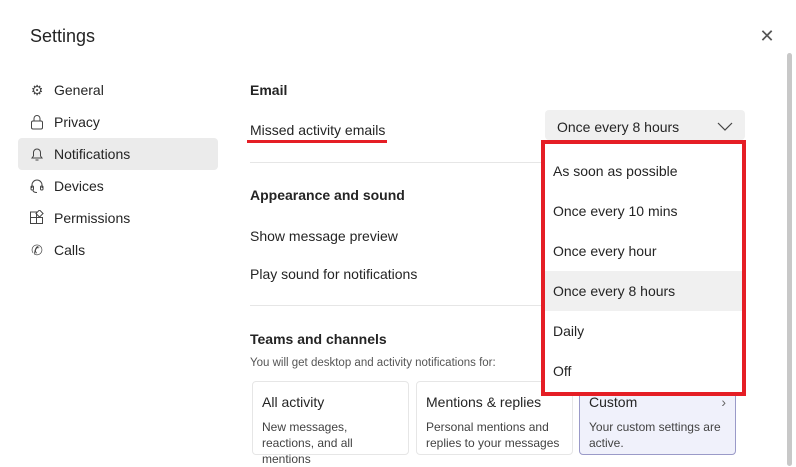  Describe the element at coordinates (269, 90) in the screenshot. I see `email-heading: Email` at that location.